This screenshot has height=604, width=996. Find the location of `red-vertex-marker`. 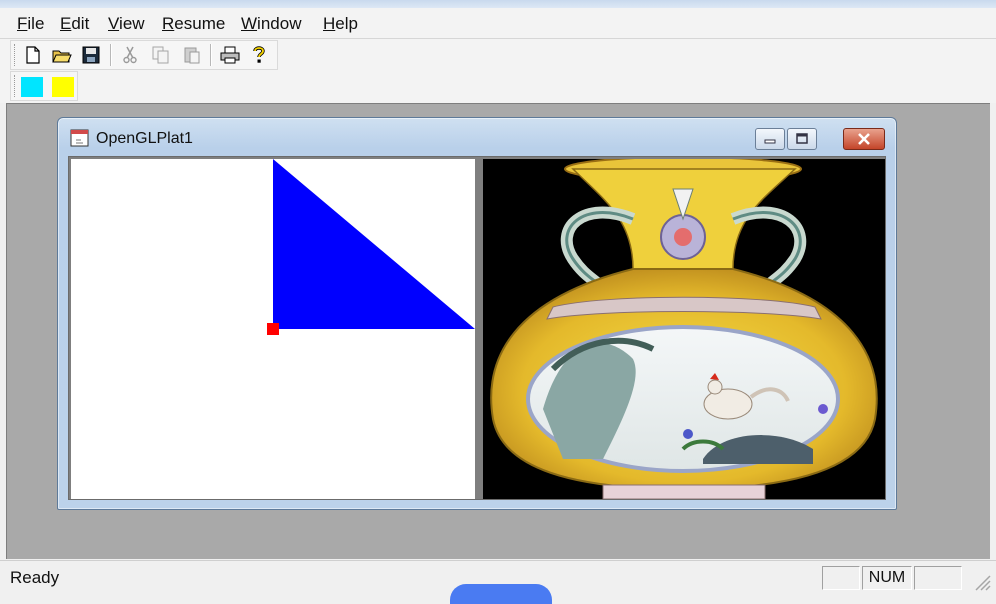

red-vertex-marker is located at coordinates (273, 329).